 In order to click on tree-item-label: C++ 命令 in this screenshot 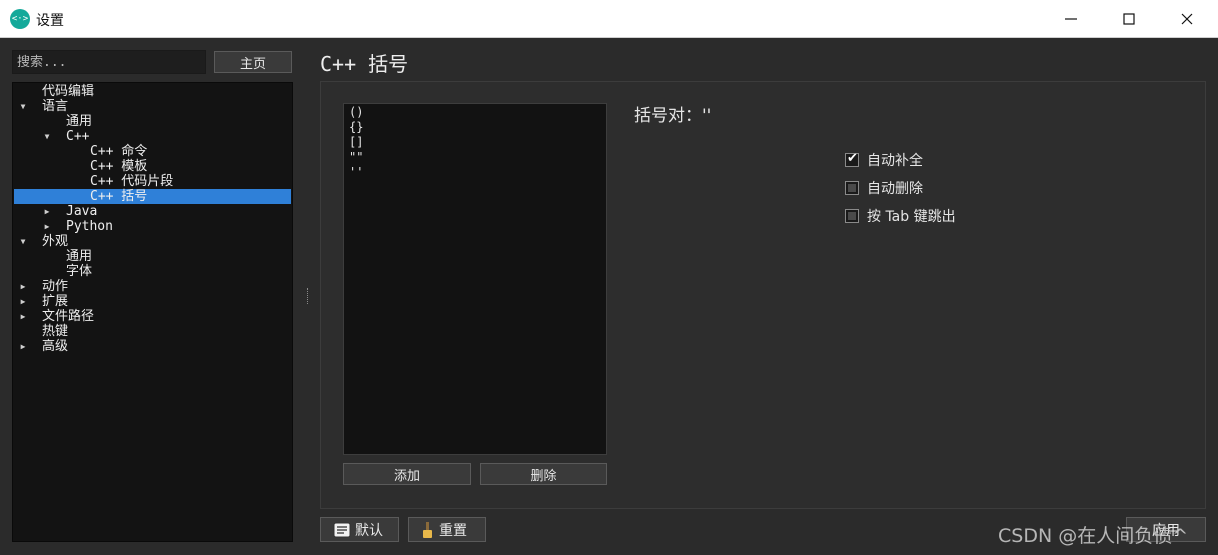, I will do `click(119, 151)`.